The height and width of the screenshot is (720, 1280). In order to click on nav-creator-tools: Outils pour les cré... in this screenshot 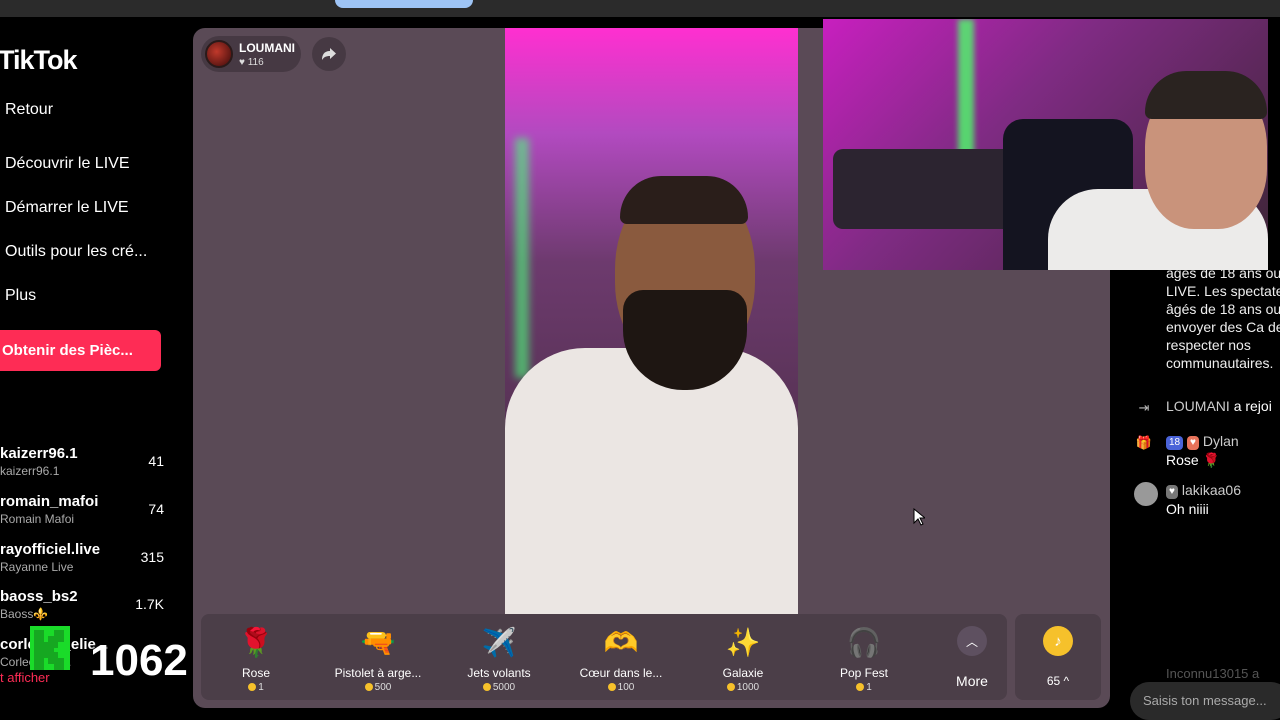, I will do `click(76, 252)`.